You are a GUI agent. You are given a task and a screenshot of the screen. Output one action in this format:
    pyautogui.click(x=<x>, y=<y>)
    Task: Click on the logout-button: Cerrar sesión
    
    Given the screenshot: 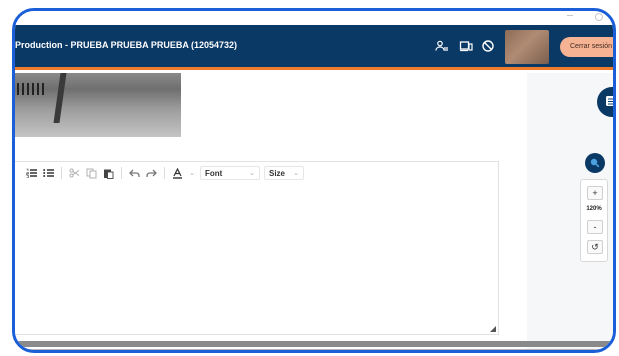 What is the action you would take?
    pyautogui.click(x=586, y=47)
    